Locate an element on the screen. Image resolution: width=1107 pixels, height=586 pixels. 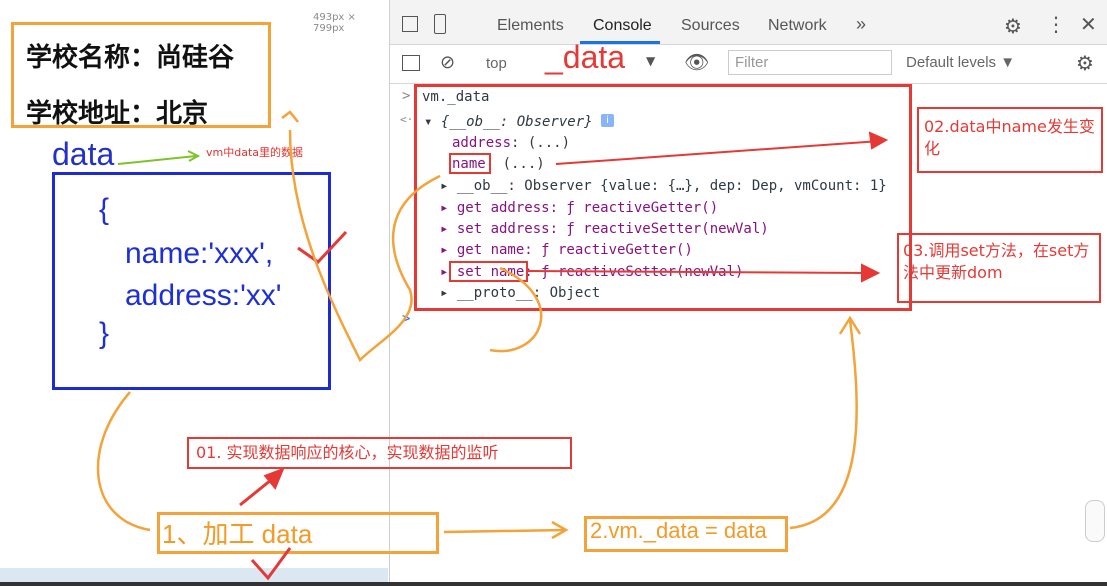
devtools-tabbar: Elements Console Sources Network » ⚙ ⋮ ✕ is located at coordinates (748, 22).